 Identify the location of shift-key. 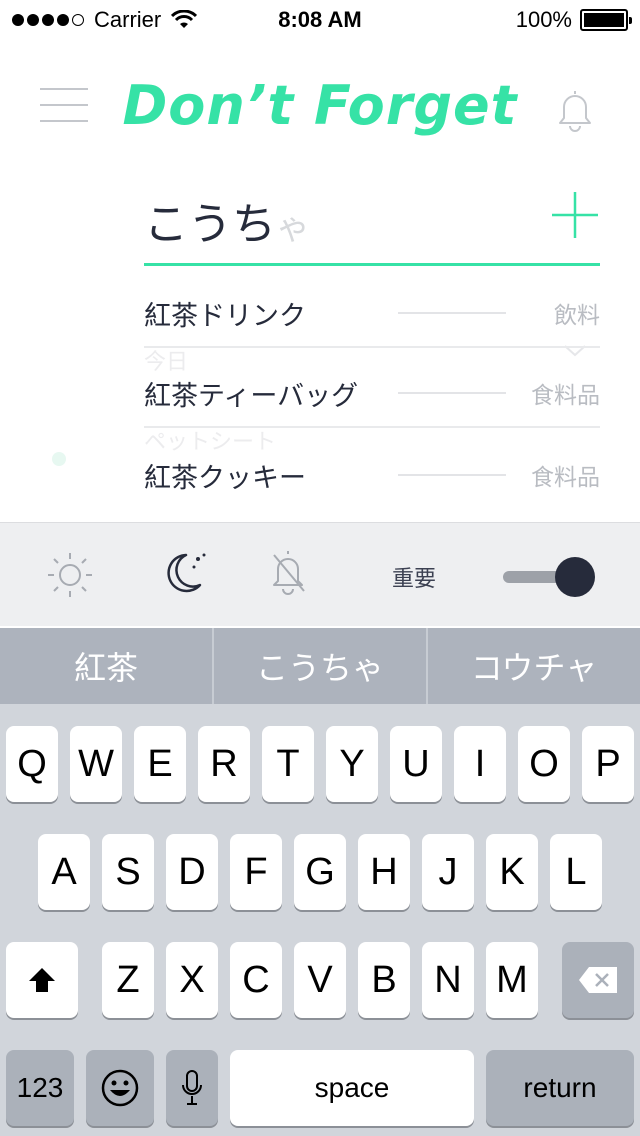
(42, 980).